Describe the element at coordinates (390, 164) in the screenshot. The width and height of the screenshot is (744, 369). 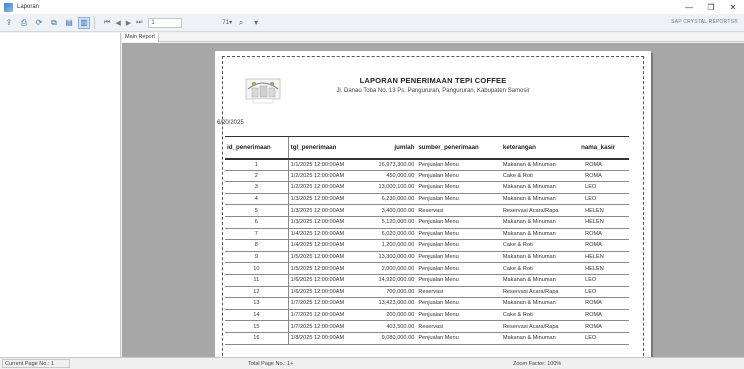
I see `table-cell: 16,973,300.00` at that location.